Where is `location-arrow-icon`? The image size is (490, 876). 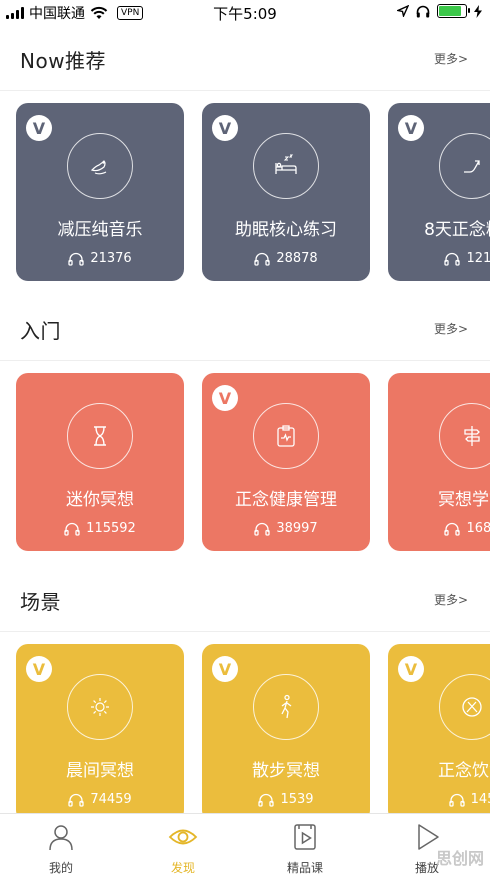
location-arrow-icon is located at coordinates (403, 11).